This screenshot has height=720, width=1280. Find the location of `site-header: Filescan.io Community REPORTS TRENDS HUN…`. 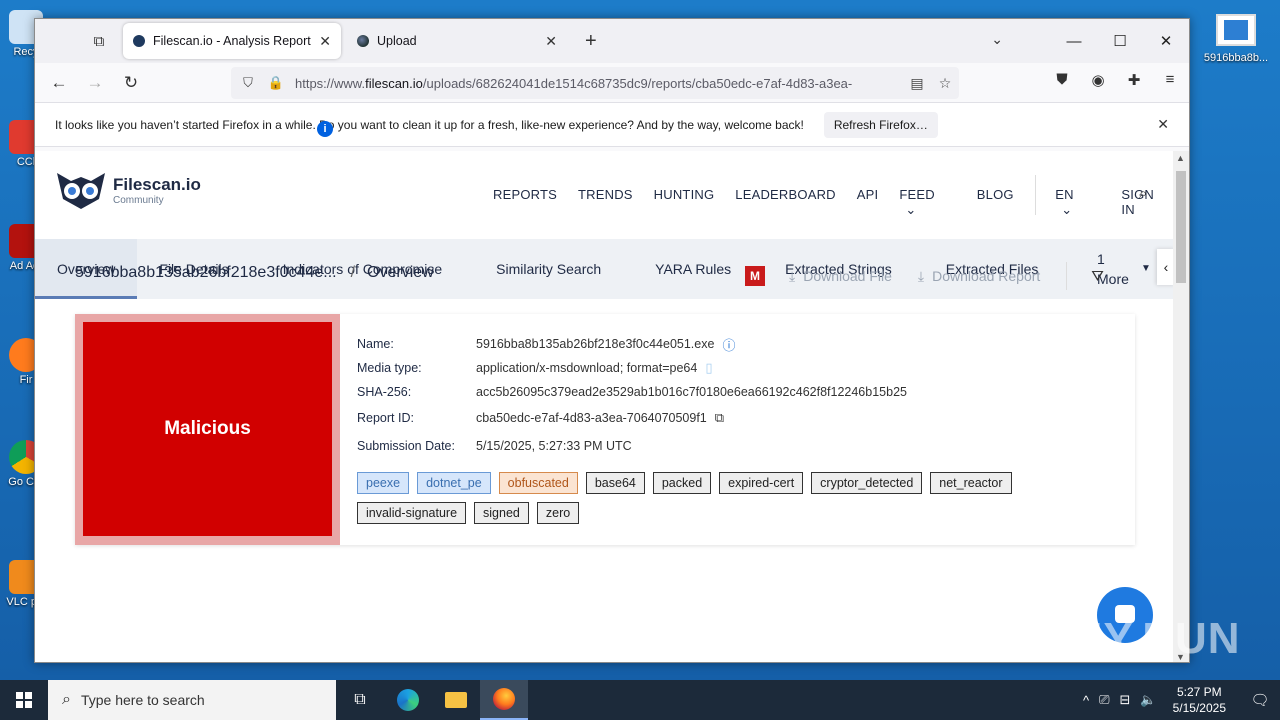

site-header: Filescan.io Community REPORTS TRENDS HUN… is located at coordinates (605, 195).